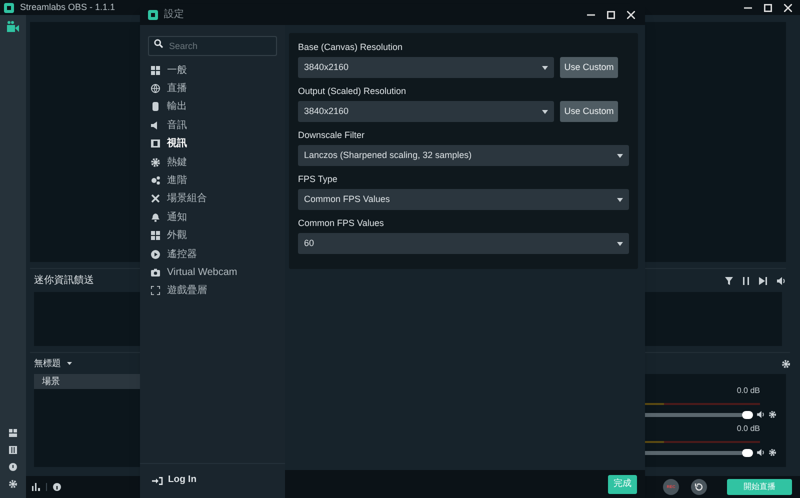 The width and height of the screenshot is (800, 498). What do you see at coordinates (155, 89) in the screenshot?
I see `globe-icon` at bounding box center [155, 89].